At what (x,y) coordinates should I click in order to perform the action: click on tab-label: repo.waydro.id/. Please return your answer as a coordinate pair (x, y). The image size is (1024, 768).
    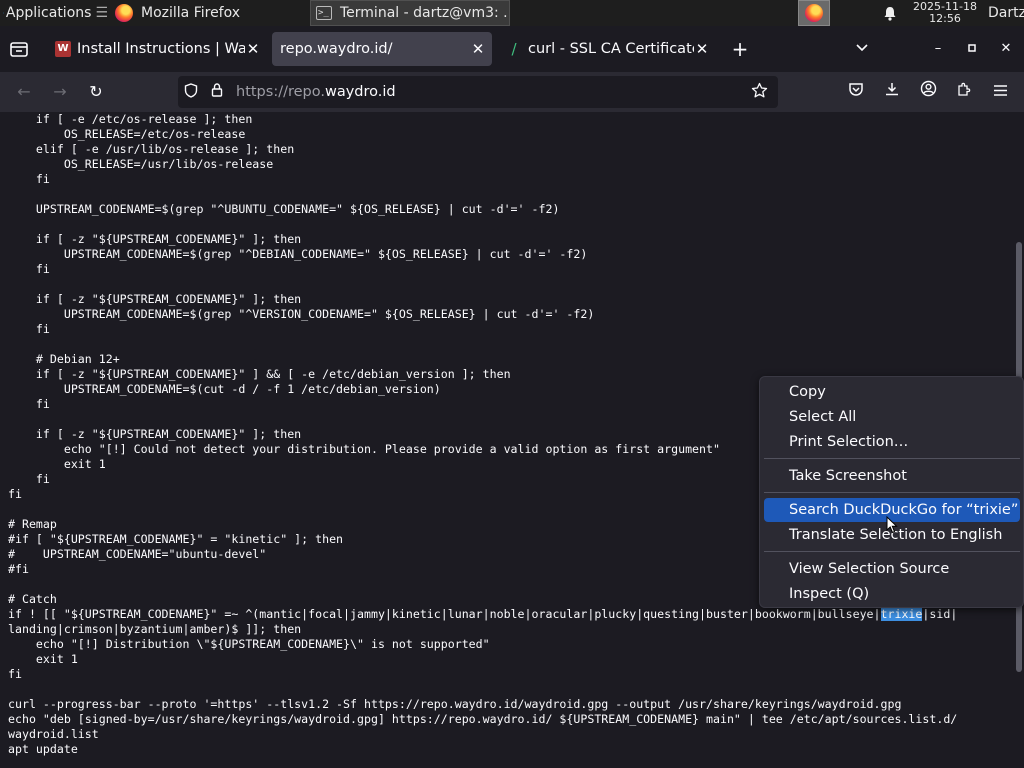
    Looking at the image, I should click on (336, 49).